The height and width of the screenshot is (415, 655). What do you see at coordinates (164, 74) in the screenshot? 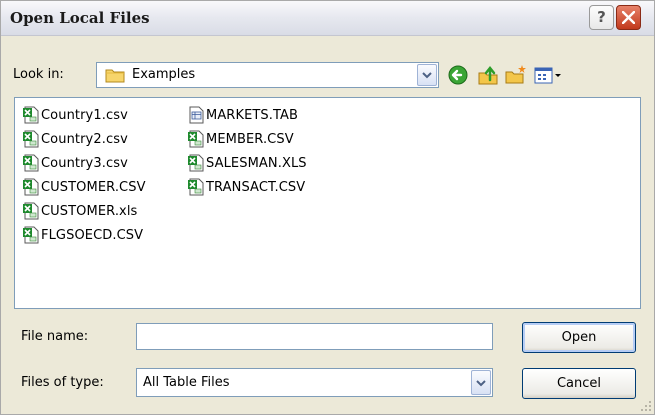
I see `look-in-value: Examples` at bounding box center [164, 74].